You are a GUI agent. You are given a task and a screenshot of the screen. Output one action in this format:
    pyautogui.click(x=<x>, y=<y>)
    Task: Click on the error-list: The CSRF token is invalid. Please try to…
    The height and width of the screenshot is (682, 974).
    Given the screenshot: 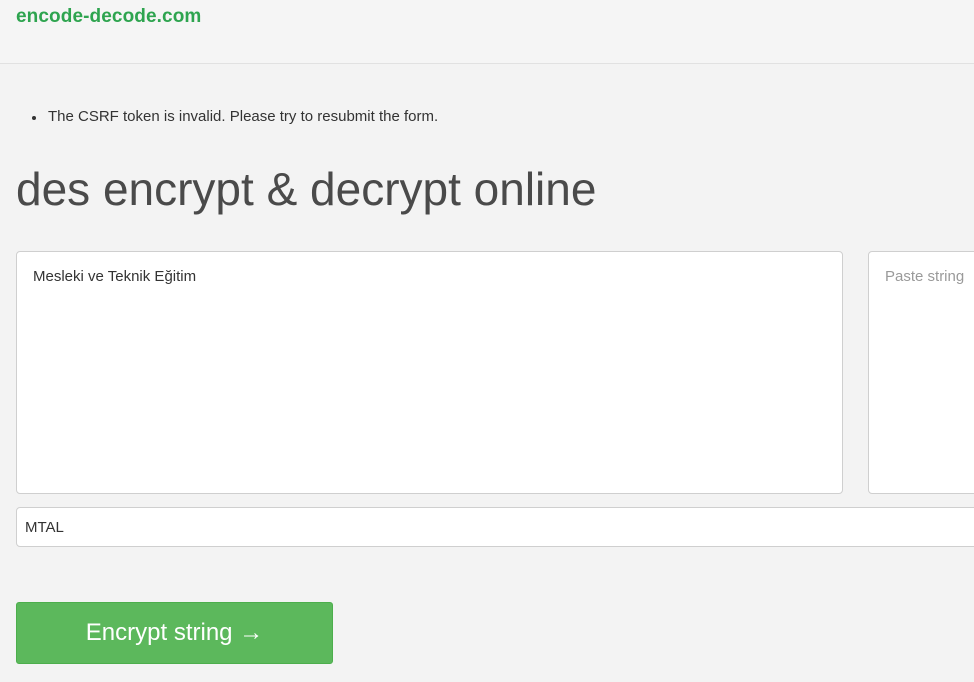 What is the action you would take?
    pyautogui.click(x=233, y=116)
    